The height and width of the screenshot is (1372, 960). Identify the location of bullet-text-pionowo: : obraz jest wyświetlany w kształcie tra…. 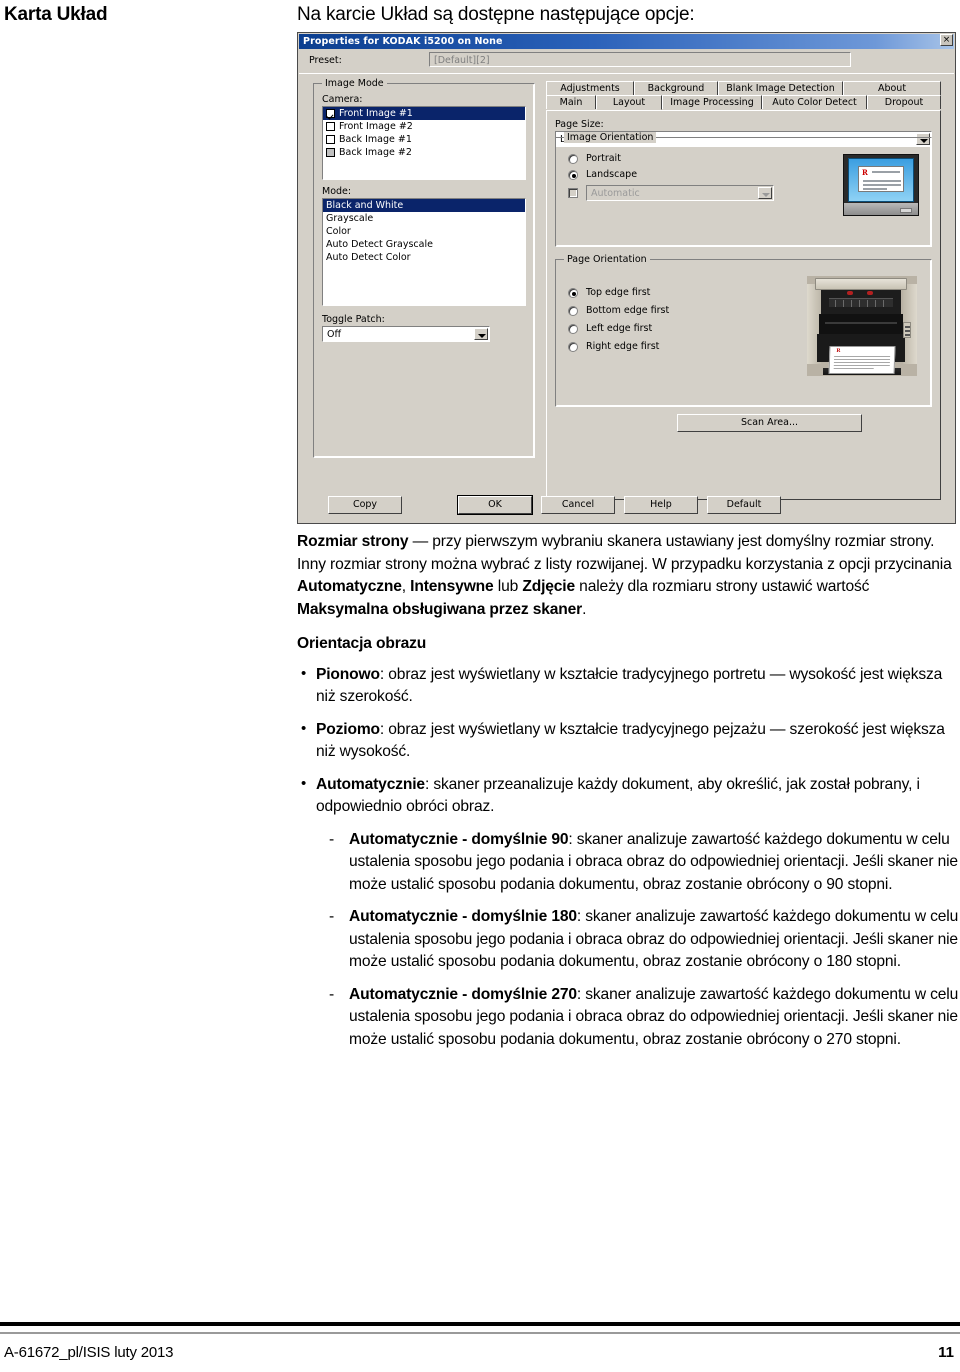
(629, 685).